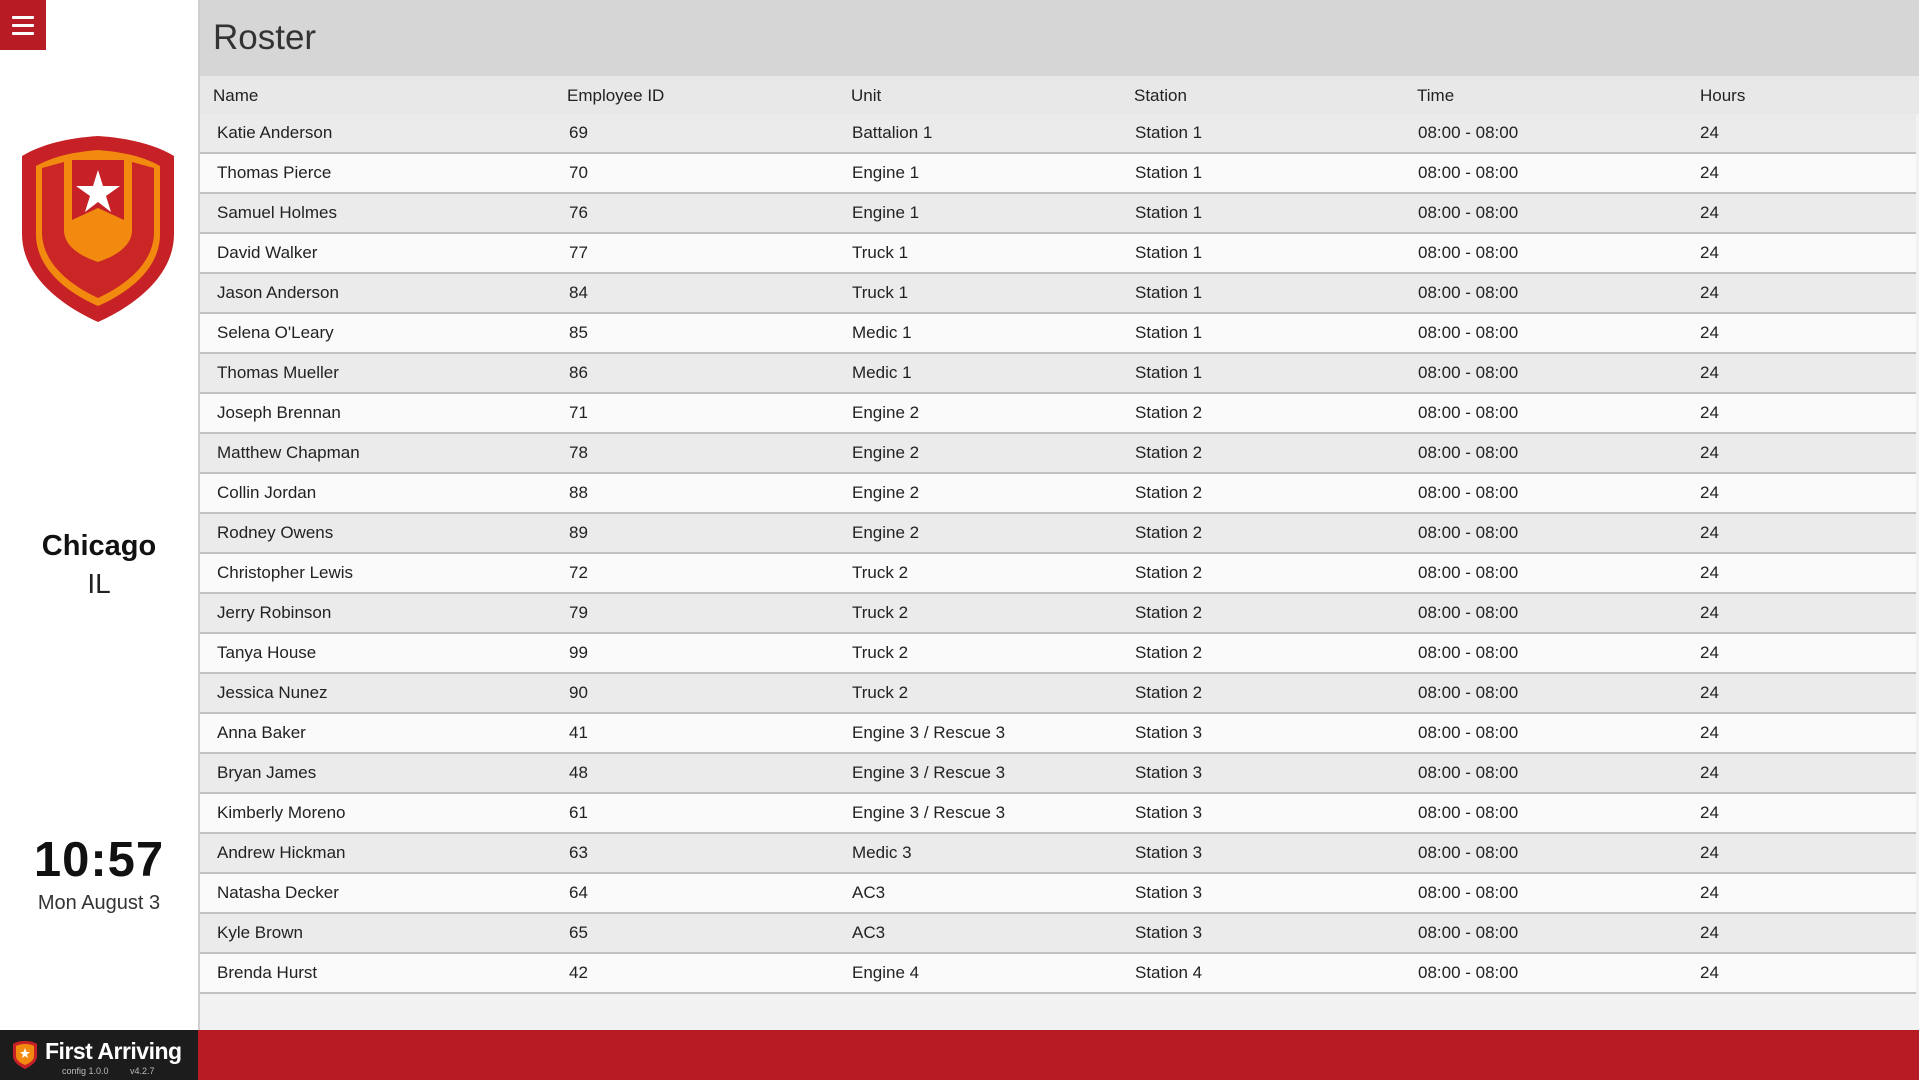 Image resolution: width=1919 pixels, height=1080 pixels. I want to click on hamburger-menu-icon, so click(23, 25).